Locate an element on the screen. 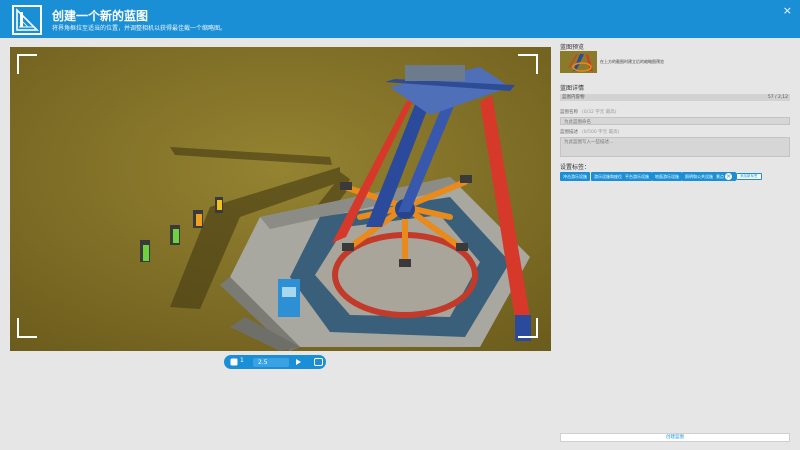 The height and width of the screenshot is (450, 800). tag-chip: 照明和公共设施 is located at coordinates (699, 176).